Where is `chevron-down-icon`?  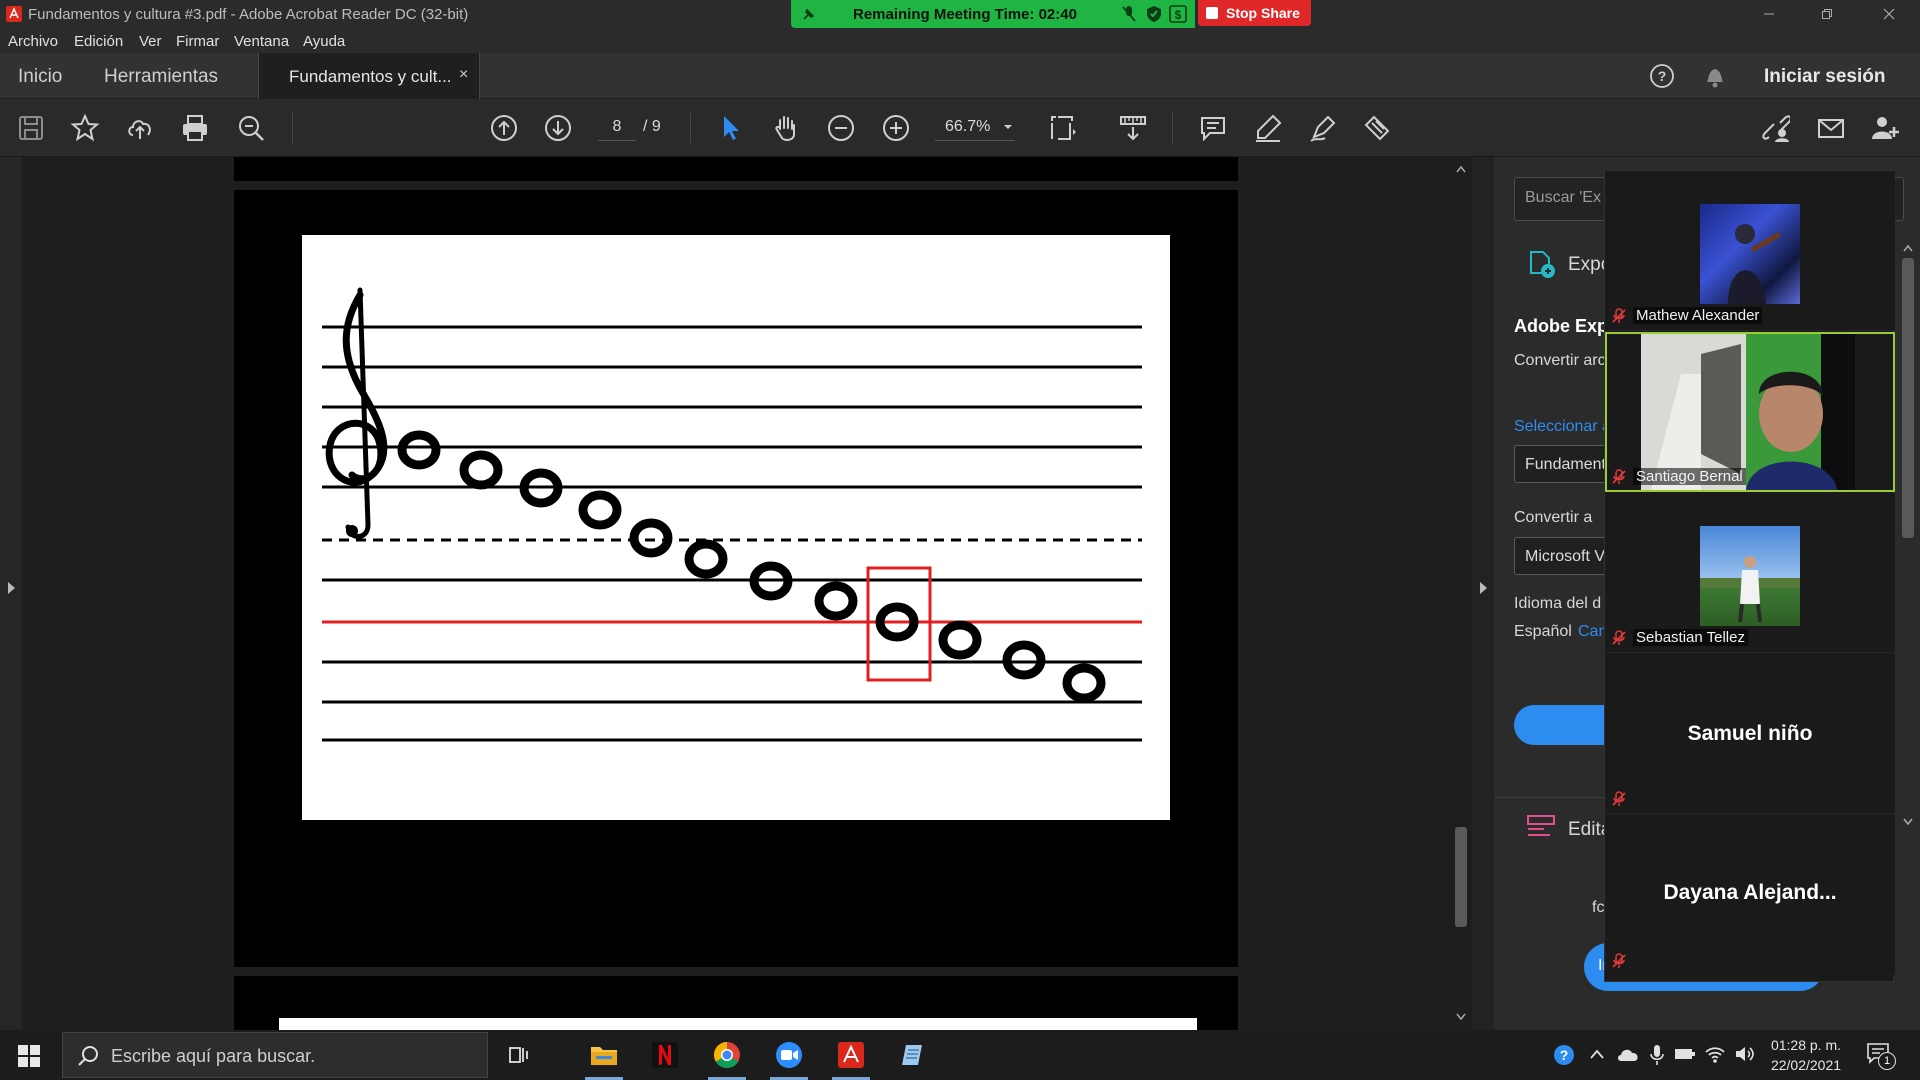
chevron-down-icon is located at coordinates (1008, 127).